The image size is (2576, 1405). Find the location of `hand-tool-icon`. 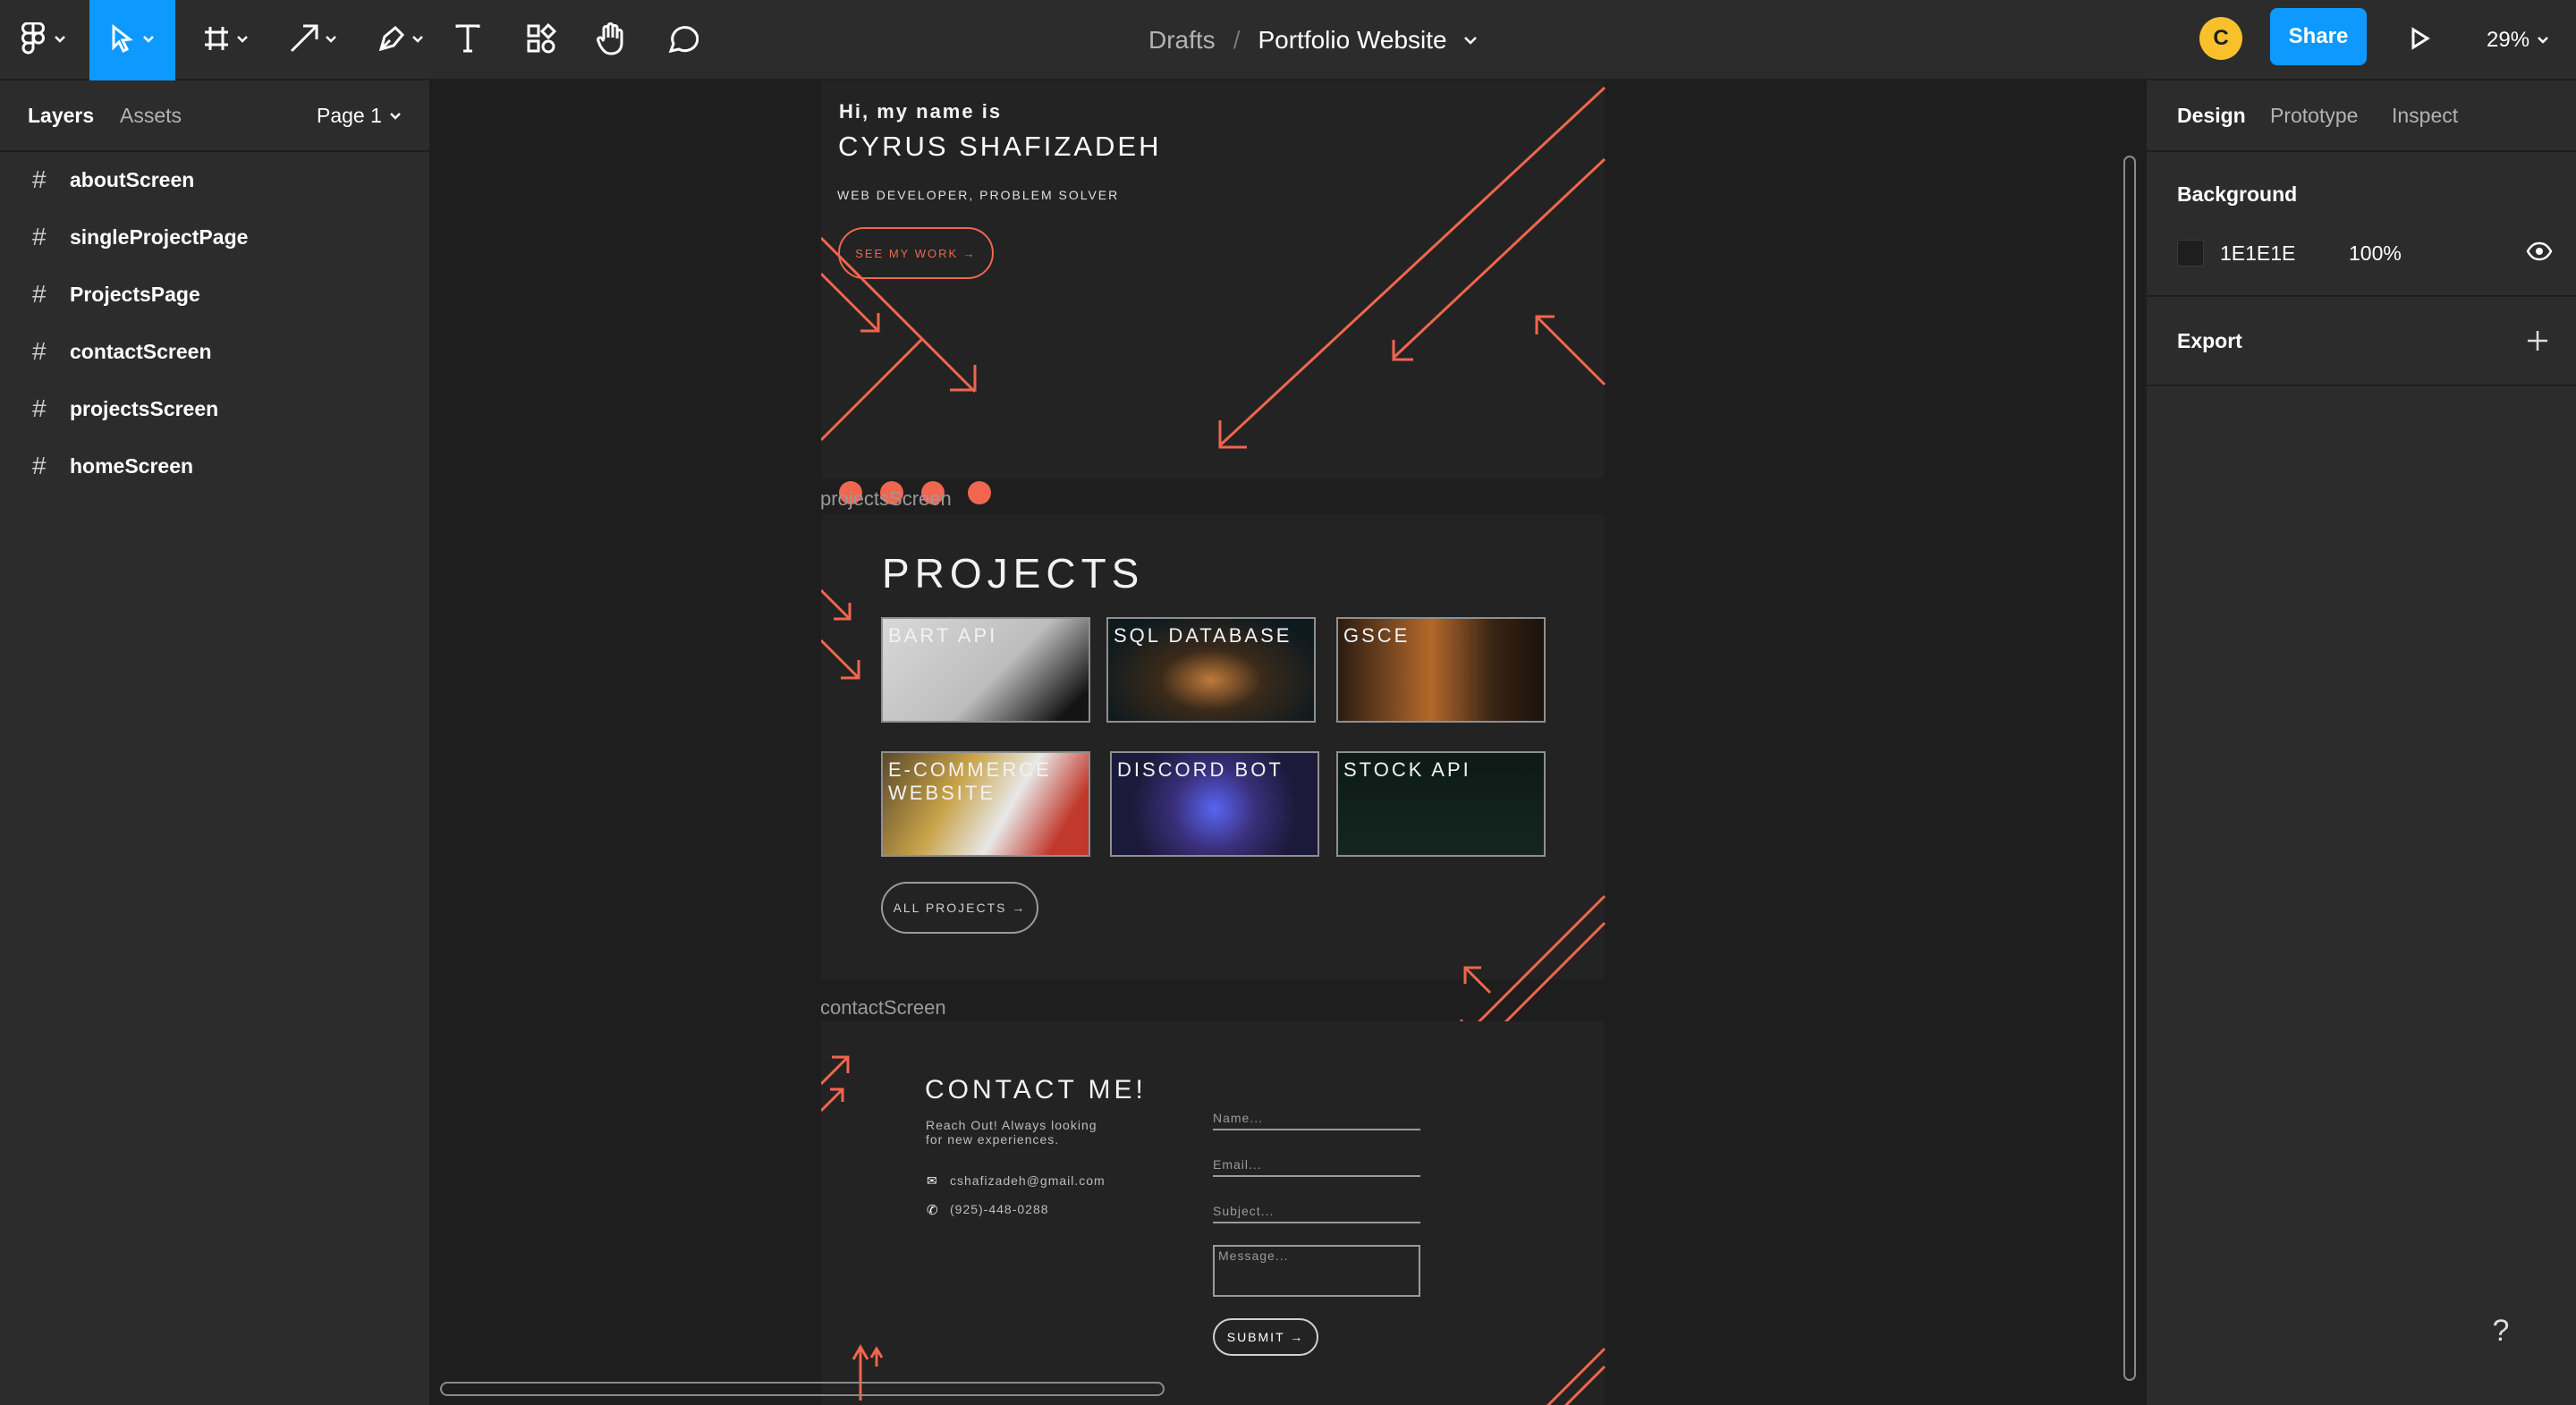

hand-tool-icon is located at coordinates (611, 40).